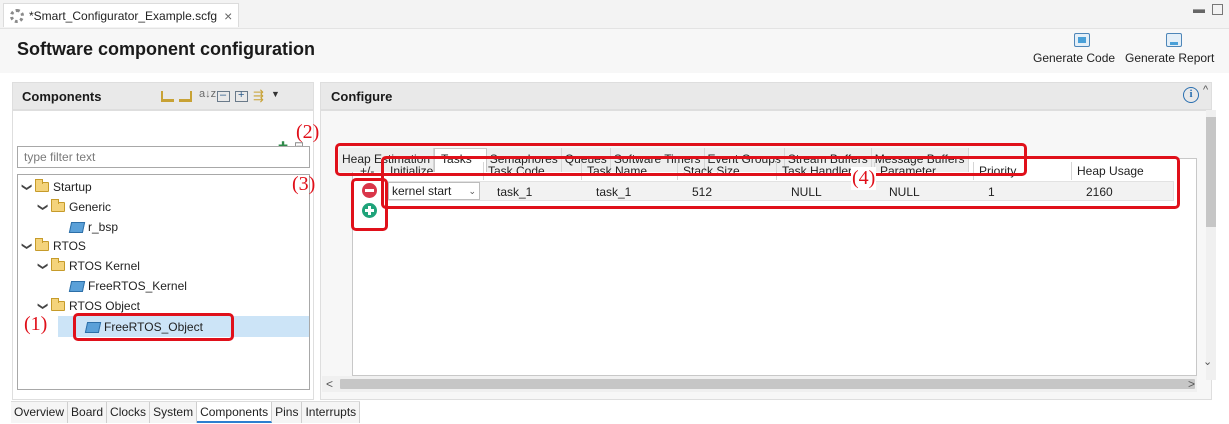  Describe the element at coordinates (766, 96) in the screenshot. I see `configure-header: Configure` at that location.